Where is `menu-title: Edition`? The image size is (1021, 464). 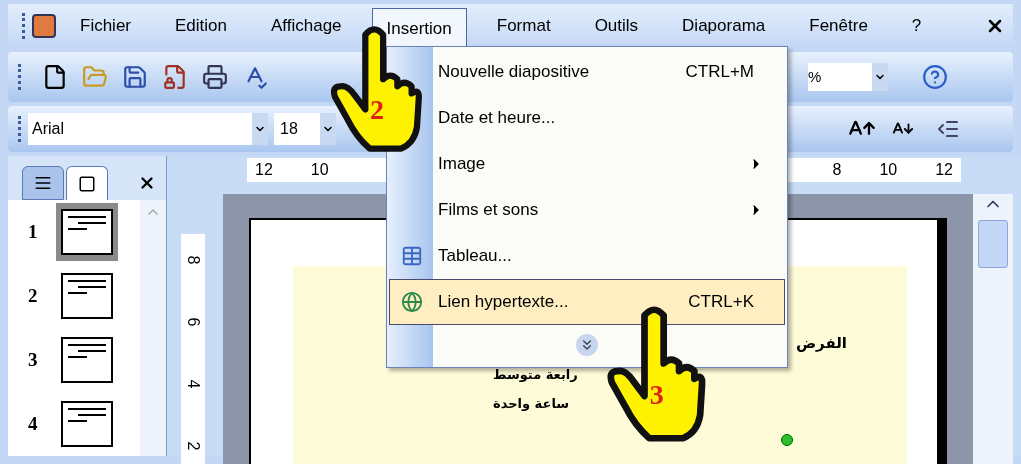 menu-title: Edition is located at coordinates (201, 26).